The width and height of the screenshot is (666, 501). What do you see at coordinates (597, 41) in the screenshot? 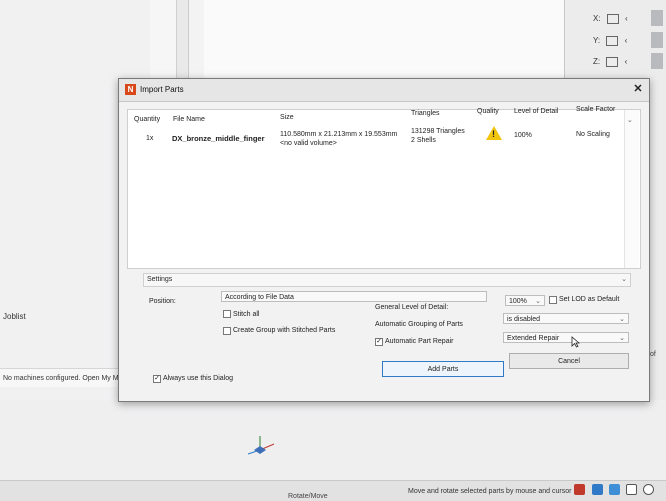
I see `axis-label: Y:` at bounding box center [597, 41].